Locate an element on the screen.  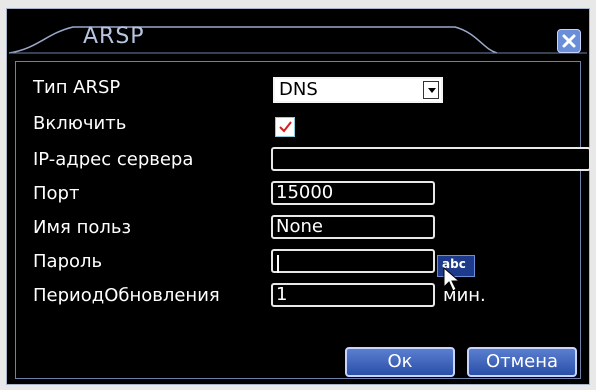
checkmark-icon is located at coordinates (285, 127).